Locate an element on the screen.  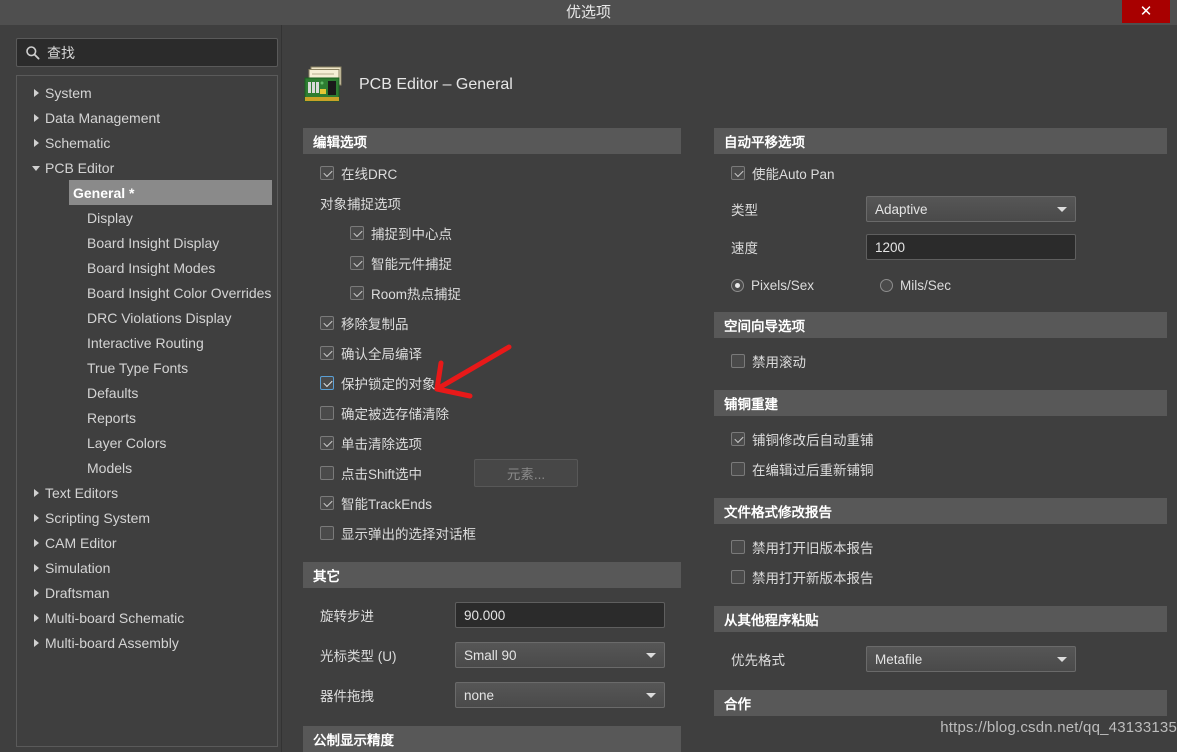
sidebar-item-multi-board-assembly: Multi-board Assembly is located at coordinates (147, 642).